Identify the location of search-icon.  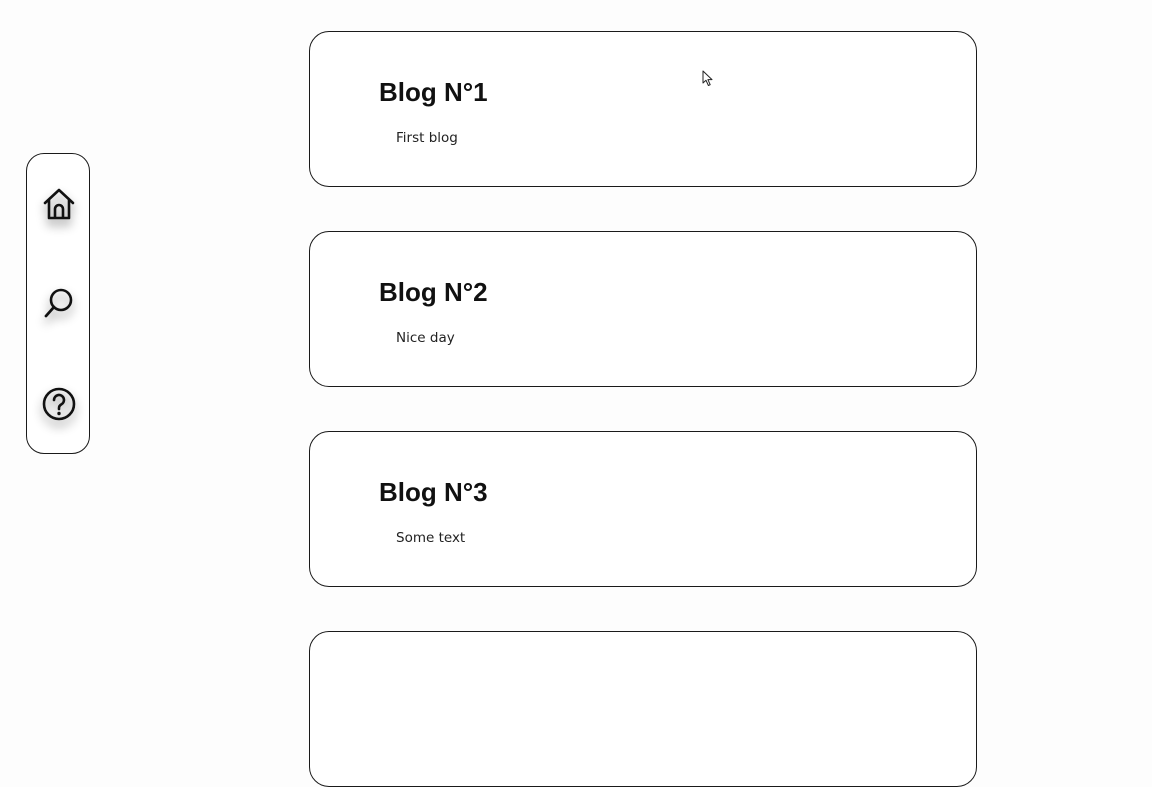
(58, 303).